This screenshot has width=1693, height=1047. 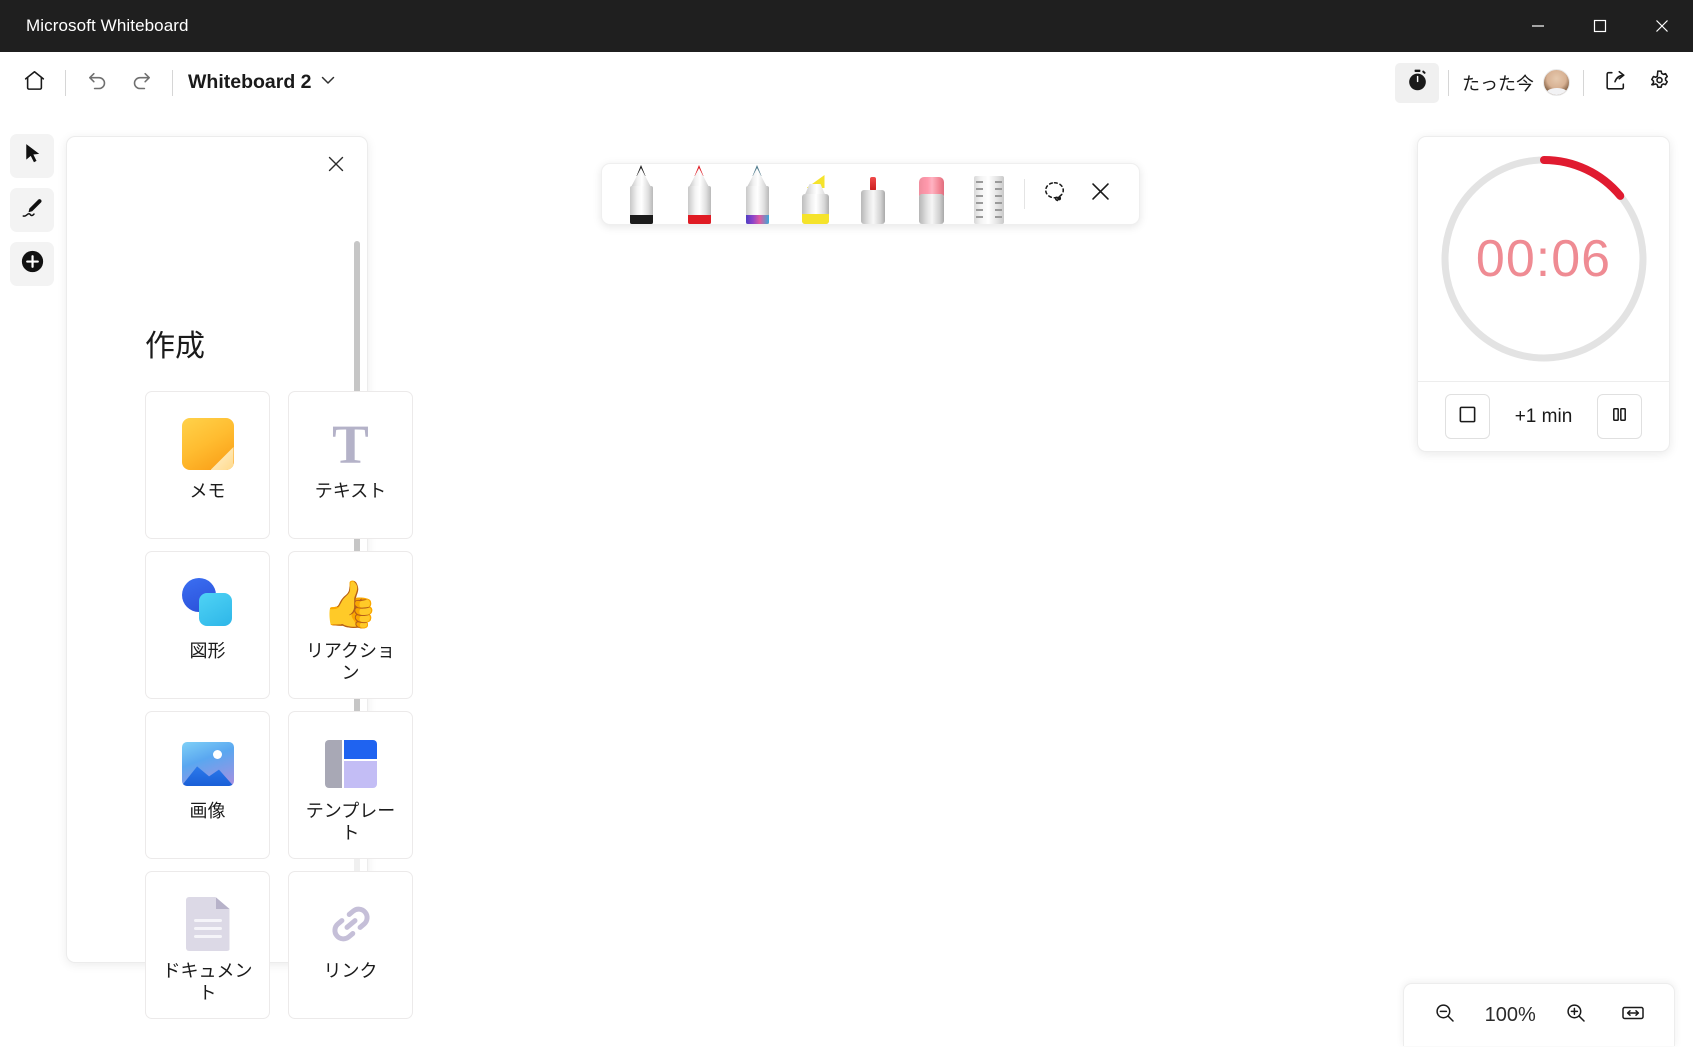 I want to click on pen-tool-red, so click(x=699, y=194).